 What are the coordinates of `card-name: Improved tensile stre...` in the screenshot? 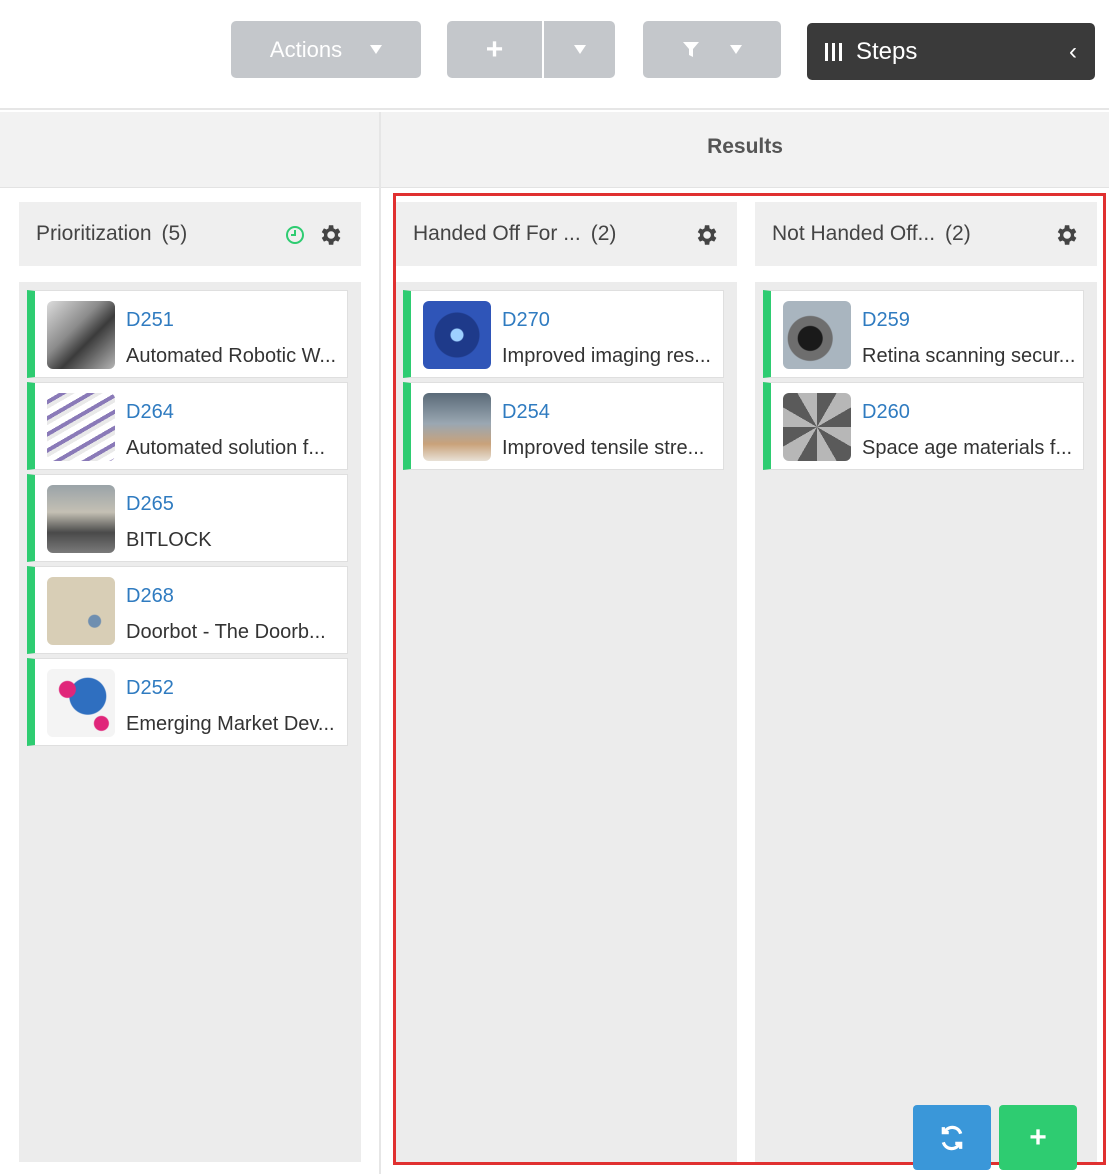 It's located at (603, 448).